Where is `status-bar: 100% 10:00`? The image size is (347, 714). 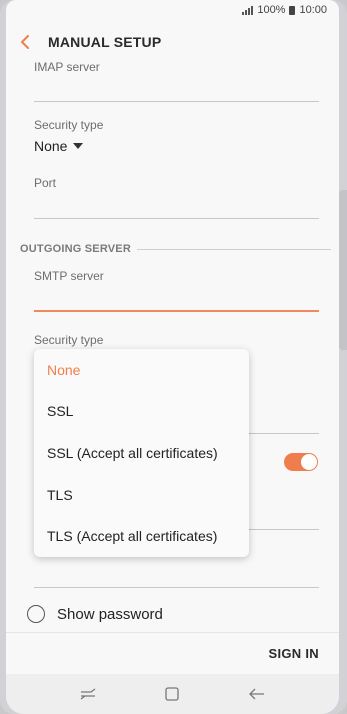 status-bar: 100% 10:00 is located at coordinates (172, 10).